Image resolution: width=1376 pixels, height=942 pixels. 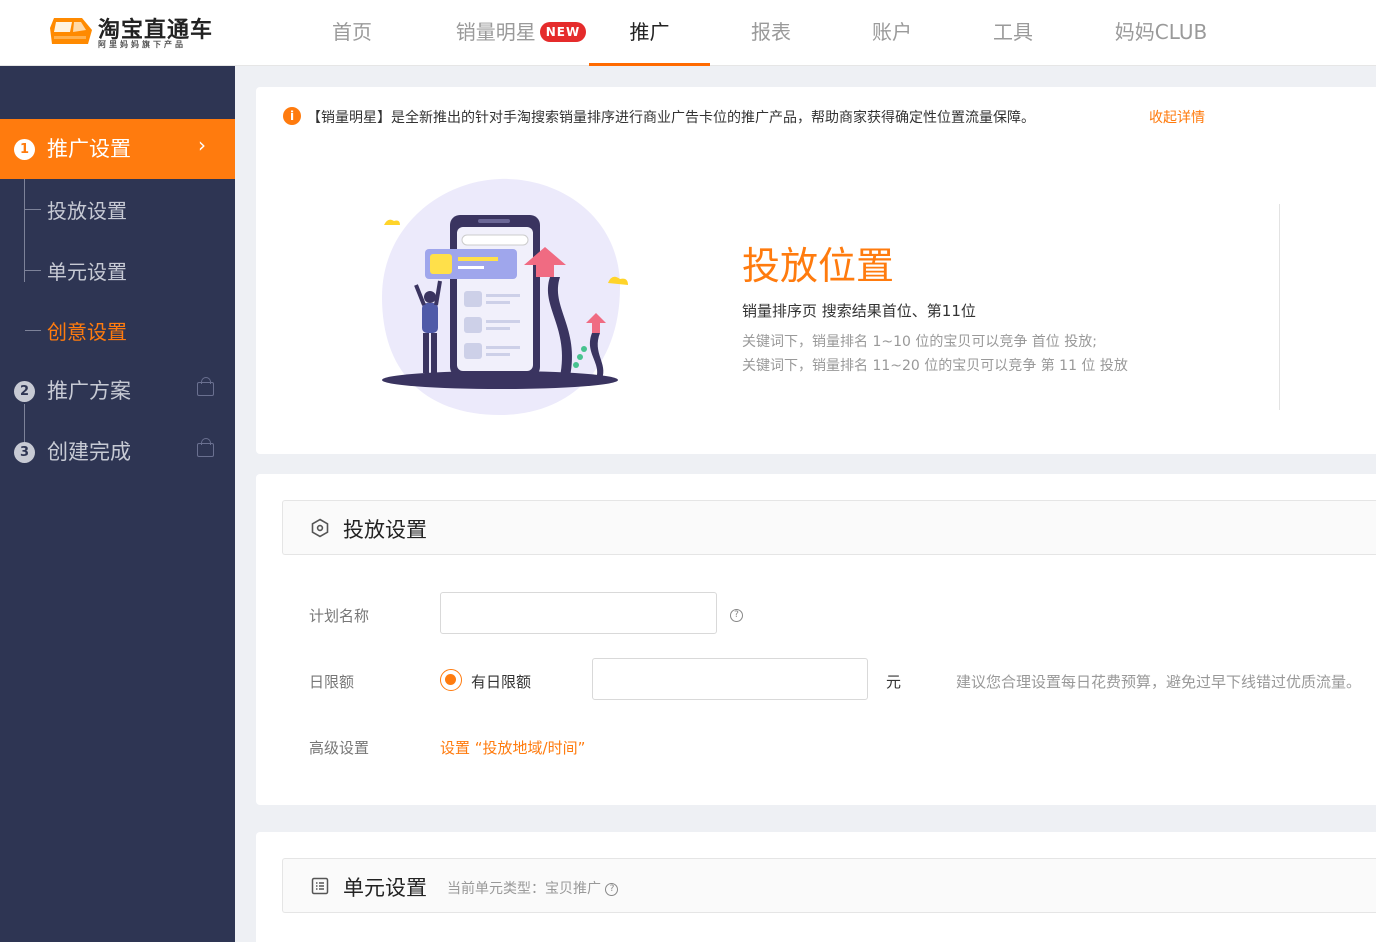 What do you see at coordinates (894, 682) in the screenshot?
I see `currency-unit: 元` at bounding box center [894, 682].